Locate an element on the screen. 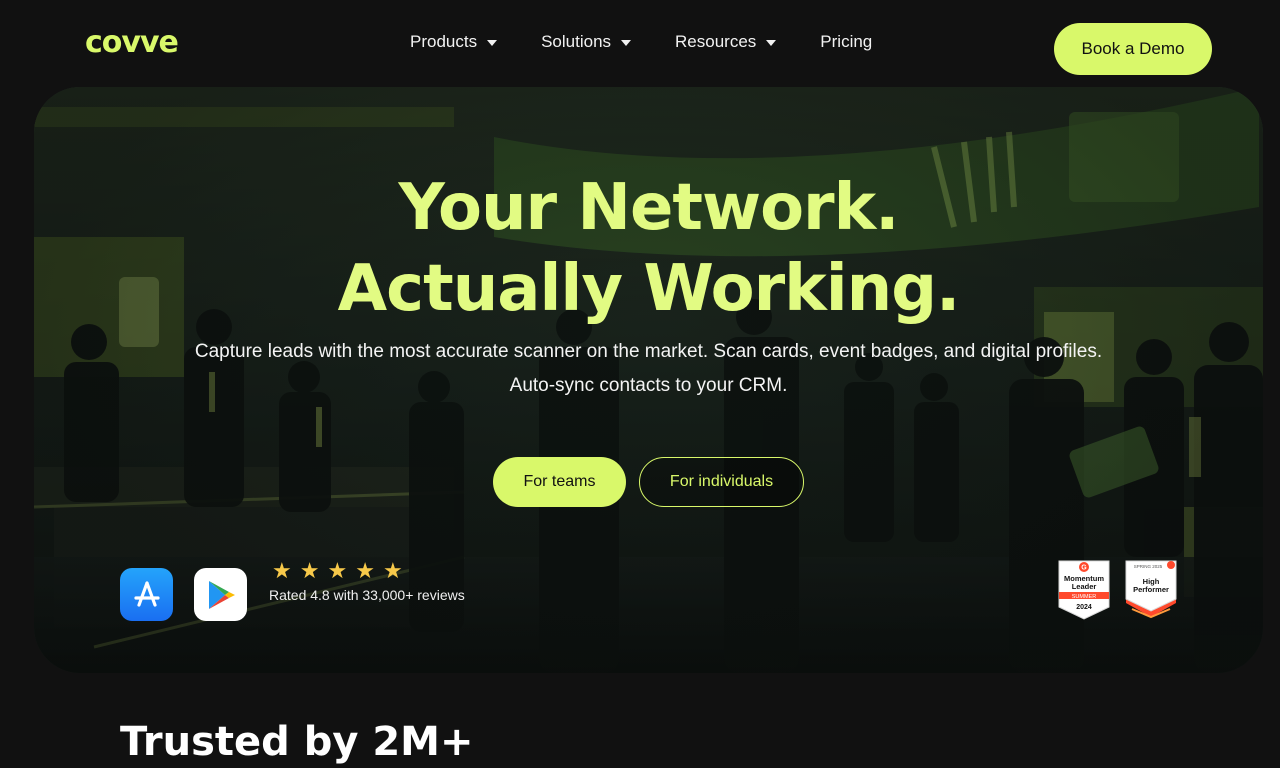 This screenshot has height=768, width=1280. nav-item-resources: Resources is located at coordinates (726, 42).